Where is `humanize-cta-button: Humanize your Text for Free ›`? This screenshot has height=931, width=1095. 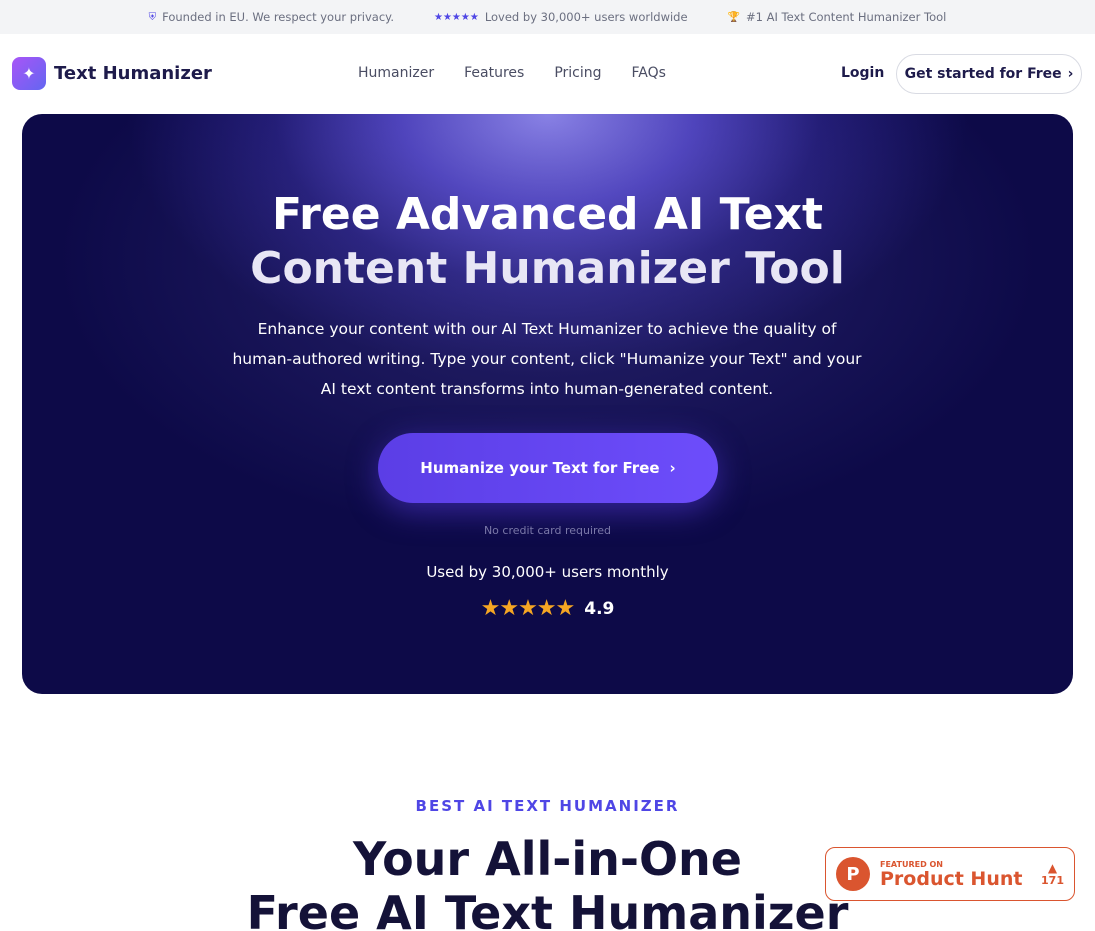 humanize-cta-button: Humanize your Text for Free › is located at coordinates (548, 468).